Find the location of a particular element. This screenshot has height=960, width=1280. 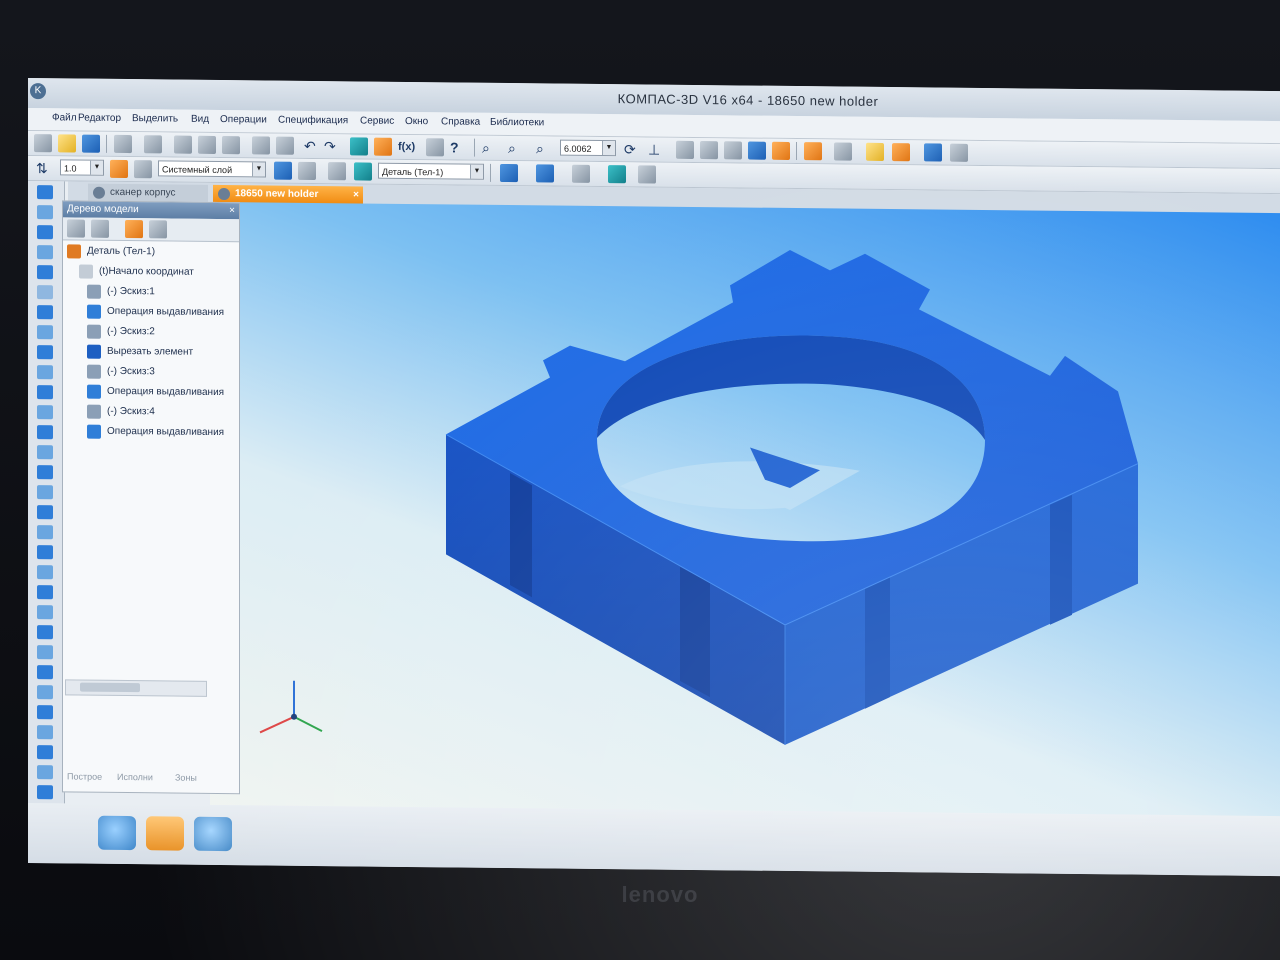

view-thin-lines-icon is located at coordinates (733, 150).